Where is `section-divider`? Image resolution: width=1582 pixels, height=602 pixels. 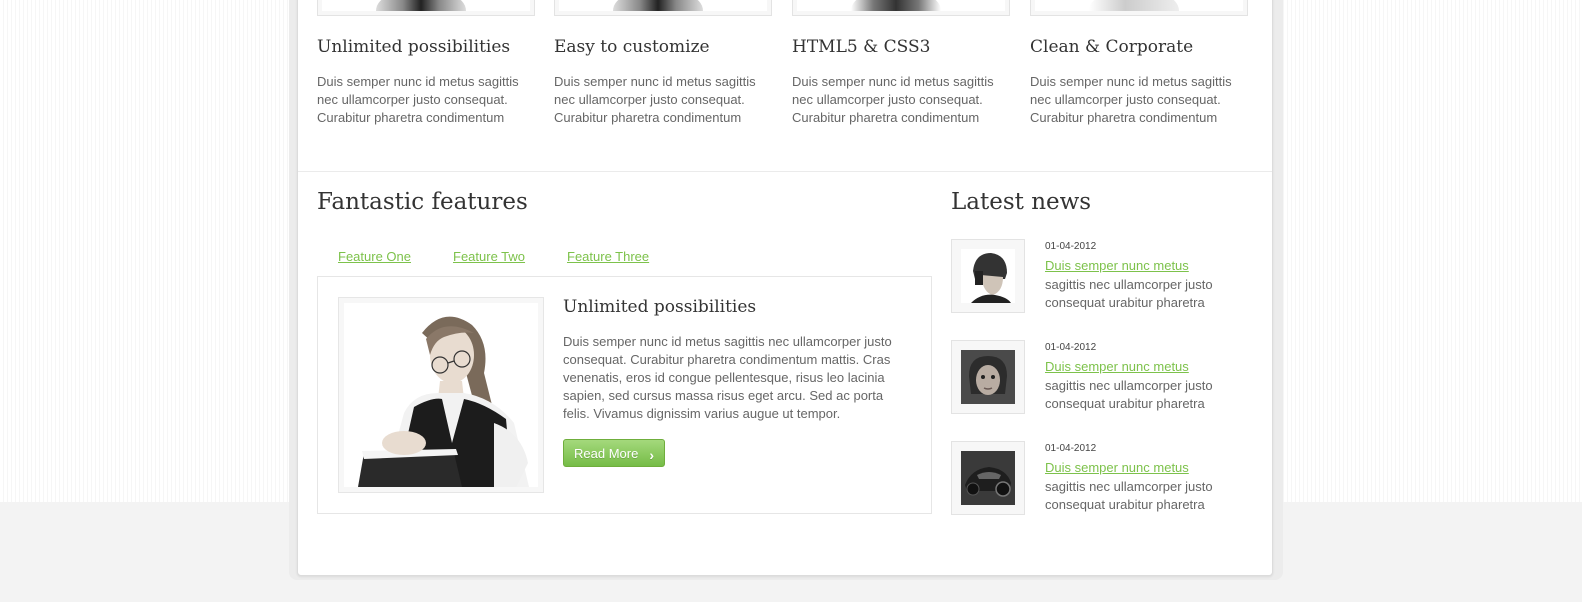 section-divider is located at coordinates (785, 171).